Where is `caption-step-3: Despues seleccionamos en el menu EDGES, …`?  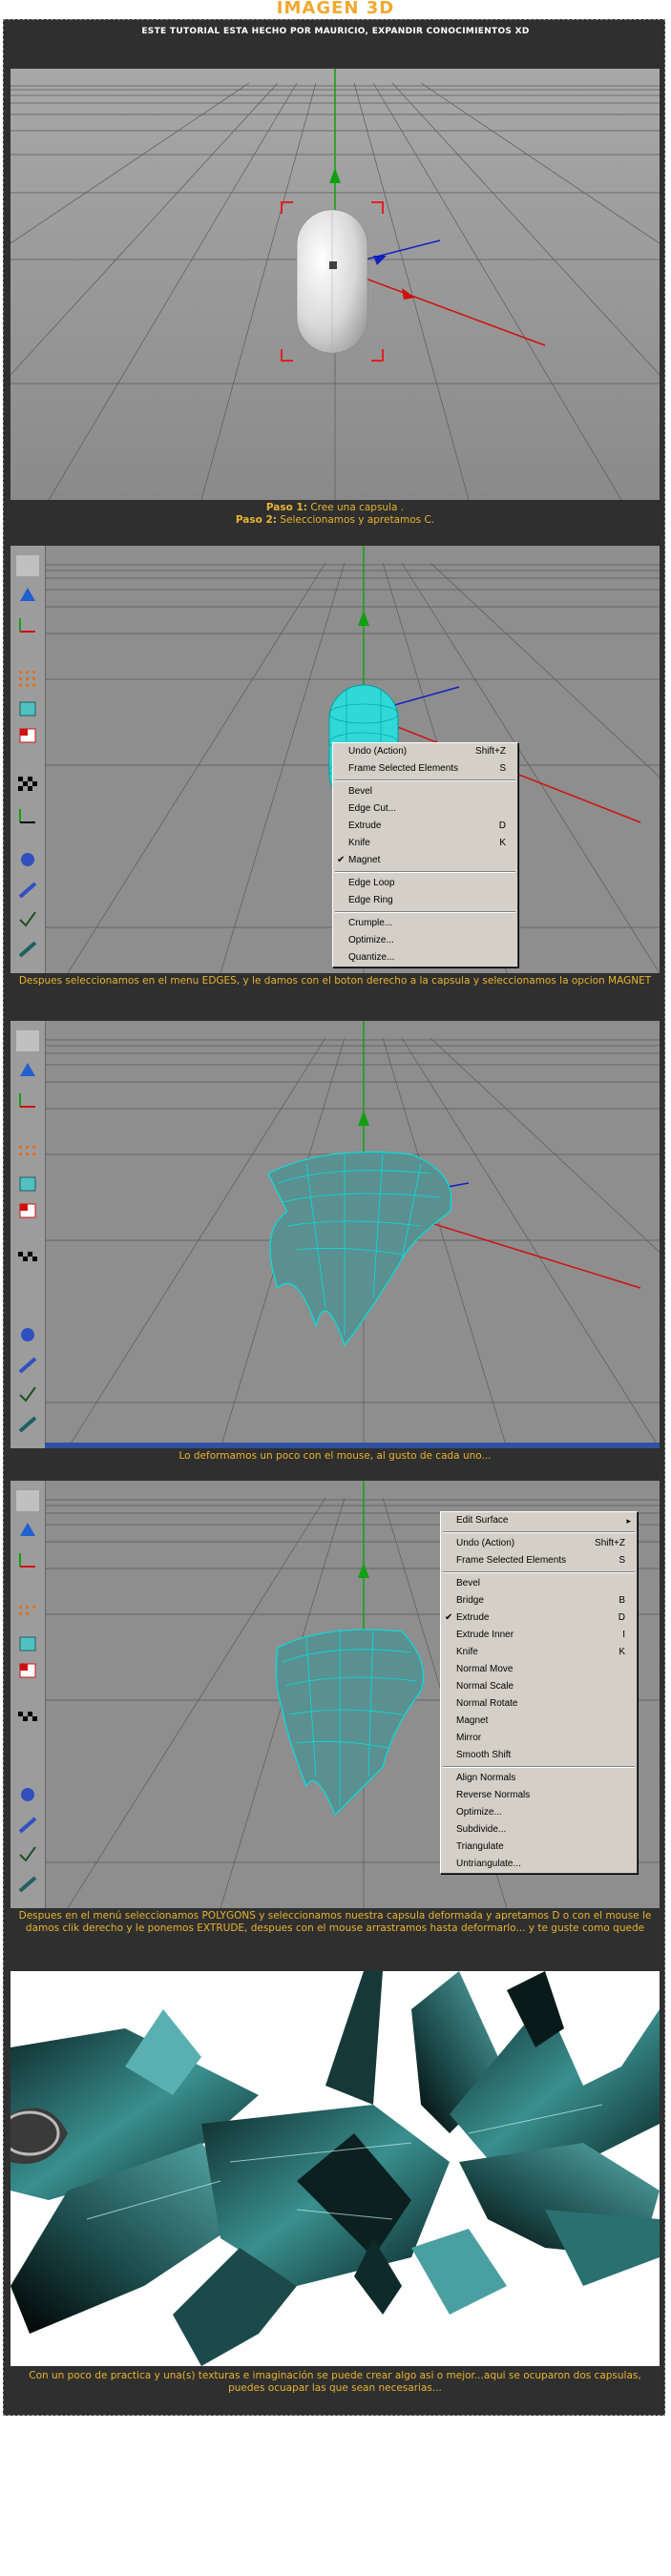 caption-step-3: Despues seleccionamos en el menu EDGES, … is located at coordinates (335, 981).